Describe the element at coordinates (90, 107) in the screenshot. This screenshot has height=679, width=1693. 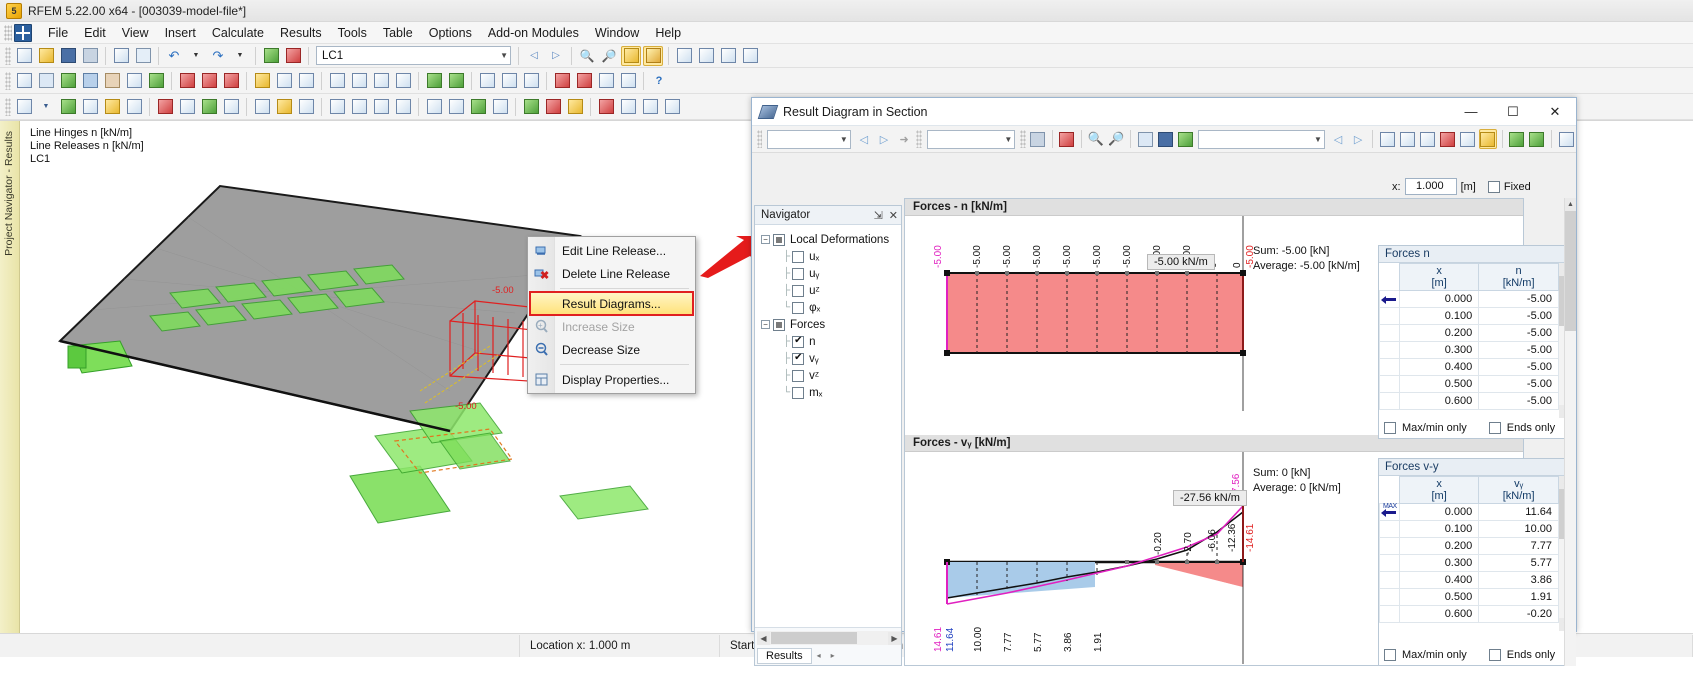
I see `tool-copy-icon` at that location.